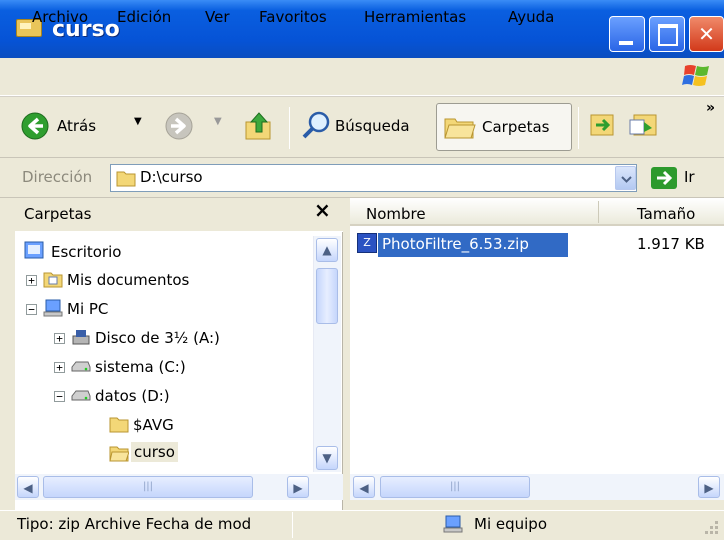  I want to click on menu-bar, so click(362, 77).